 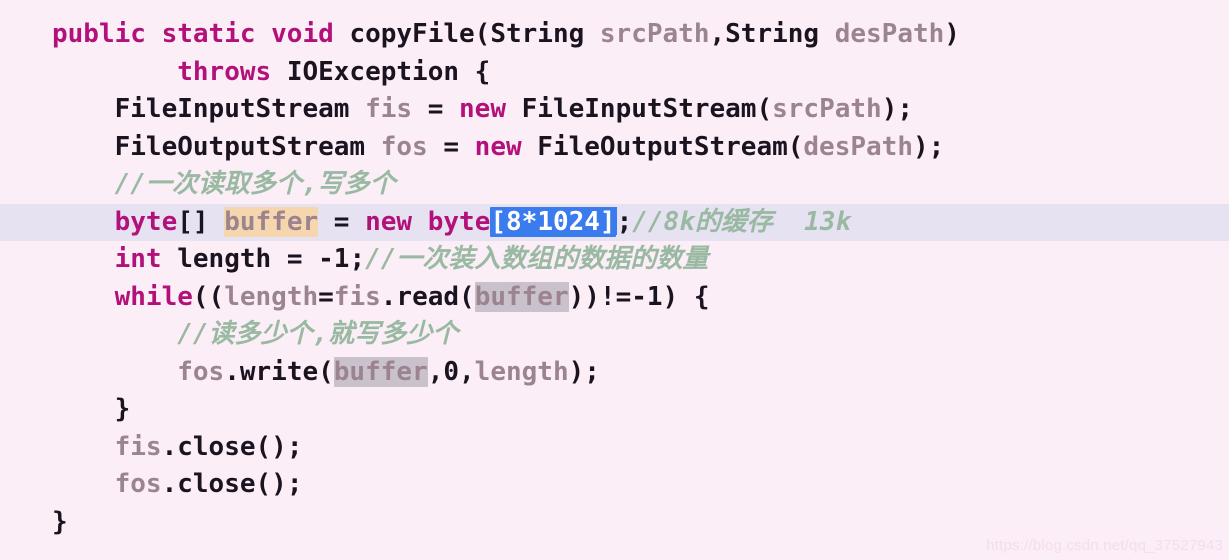 I want to click on keyword-void: void, so click(x=302, y=34).